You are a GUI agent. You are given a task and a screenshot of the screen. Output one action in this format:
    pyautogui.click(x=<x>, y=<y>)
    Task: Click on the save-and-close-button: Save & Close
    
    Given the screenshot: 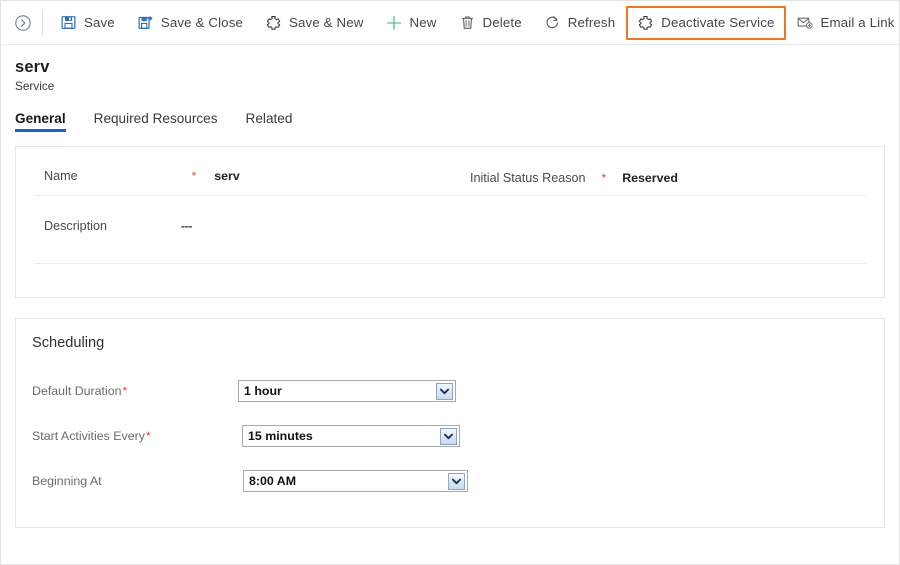 What is the action you would take?
    pyautogui.click(x=190, y=23)
    